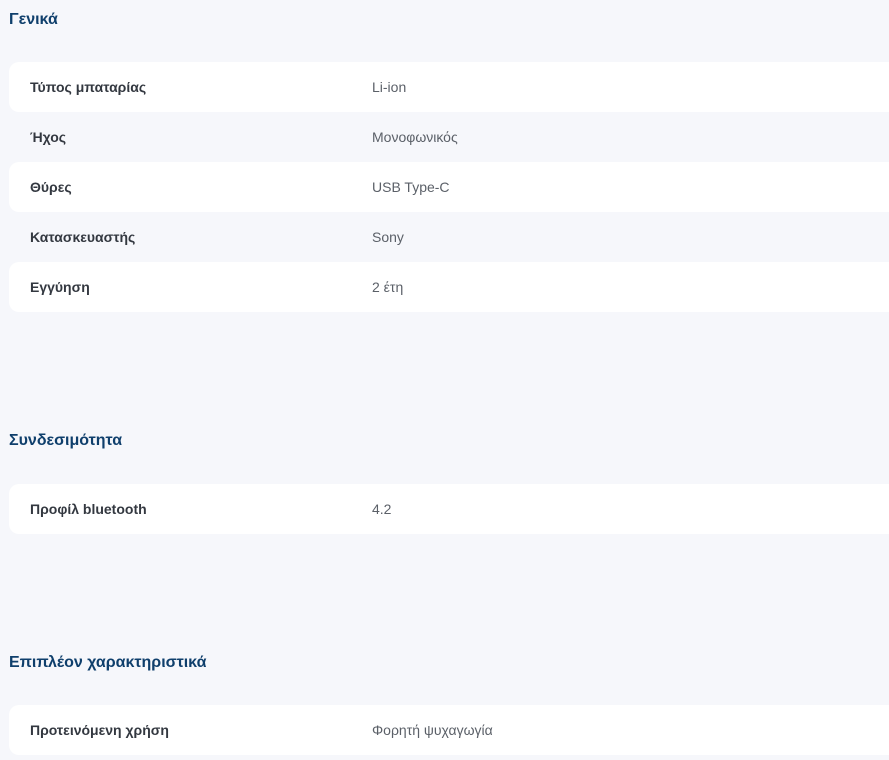 This screenshot has height=760, width=889. What do you see at coordinates (108, 662) in the screenshot?
I see `section-title-additional-features: Επιπλέον χαρακτηριστικά` at bounding box center [108, 662].